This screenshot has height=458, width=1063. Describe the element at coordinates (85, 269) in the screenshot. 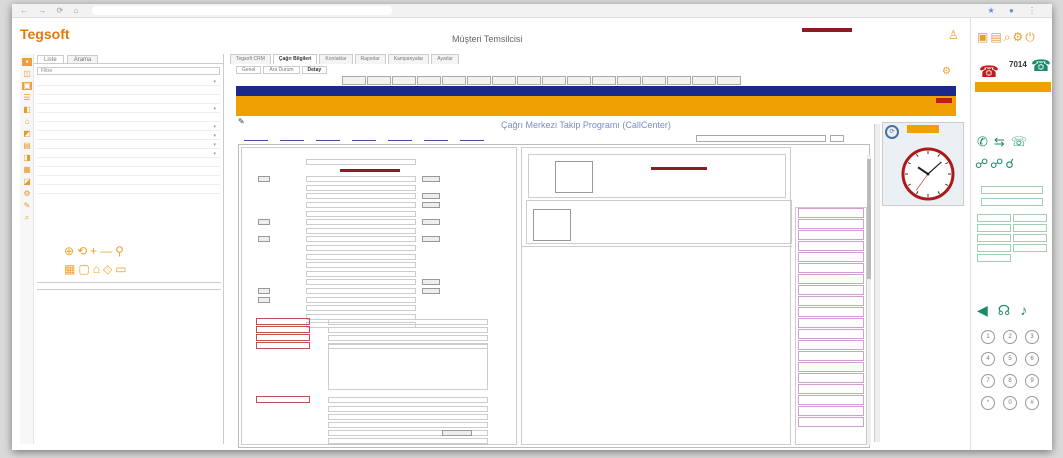

I see `window-icon: ▢` at that location.